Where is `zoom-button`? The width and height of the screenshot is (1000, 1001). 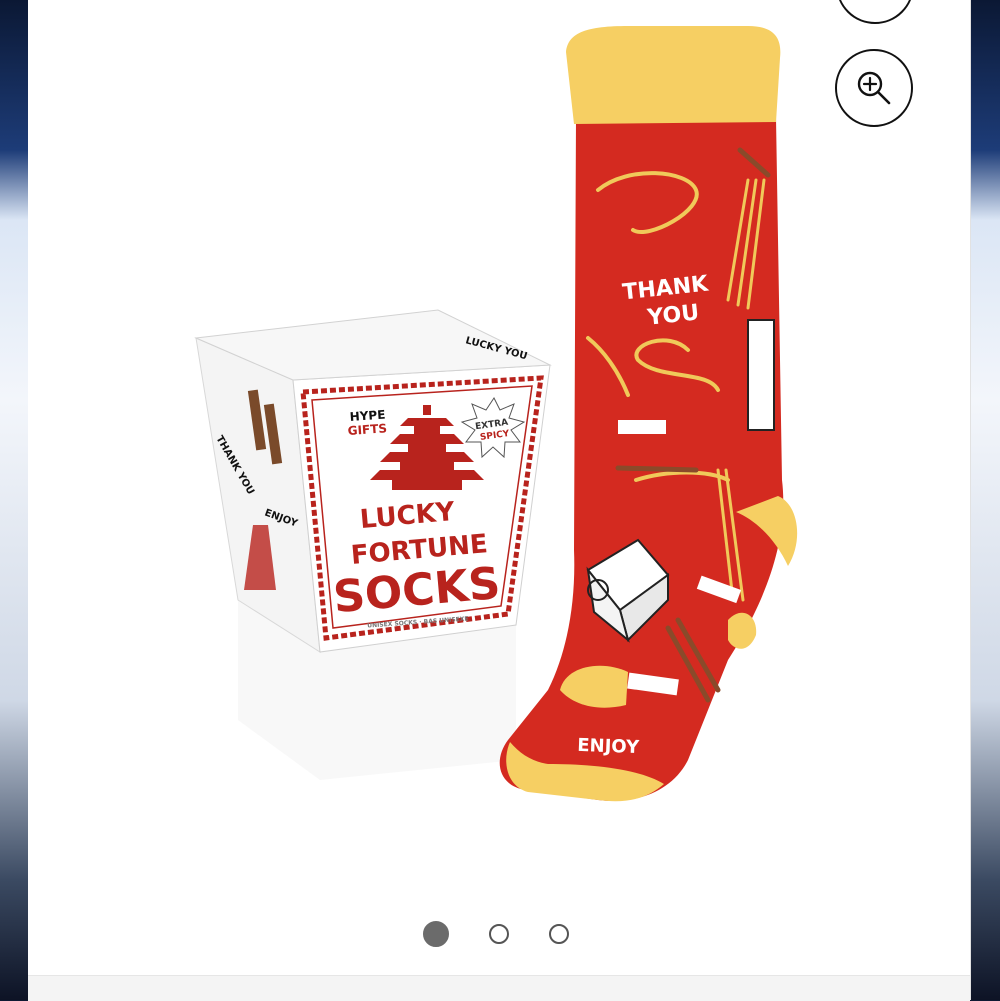
zoom-button is located at coordinates (874, 88).